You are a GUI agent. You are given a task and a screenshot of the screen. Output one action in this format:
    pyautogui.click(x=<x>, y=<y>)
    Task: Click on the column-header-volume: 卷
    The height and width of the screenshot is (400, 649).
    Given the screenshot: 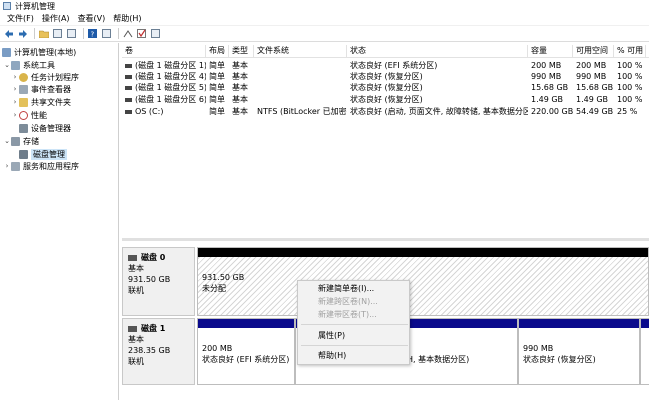 What is the action you would take?
    pyautogui.click(x=164, y=51)
    